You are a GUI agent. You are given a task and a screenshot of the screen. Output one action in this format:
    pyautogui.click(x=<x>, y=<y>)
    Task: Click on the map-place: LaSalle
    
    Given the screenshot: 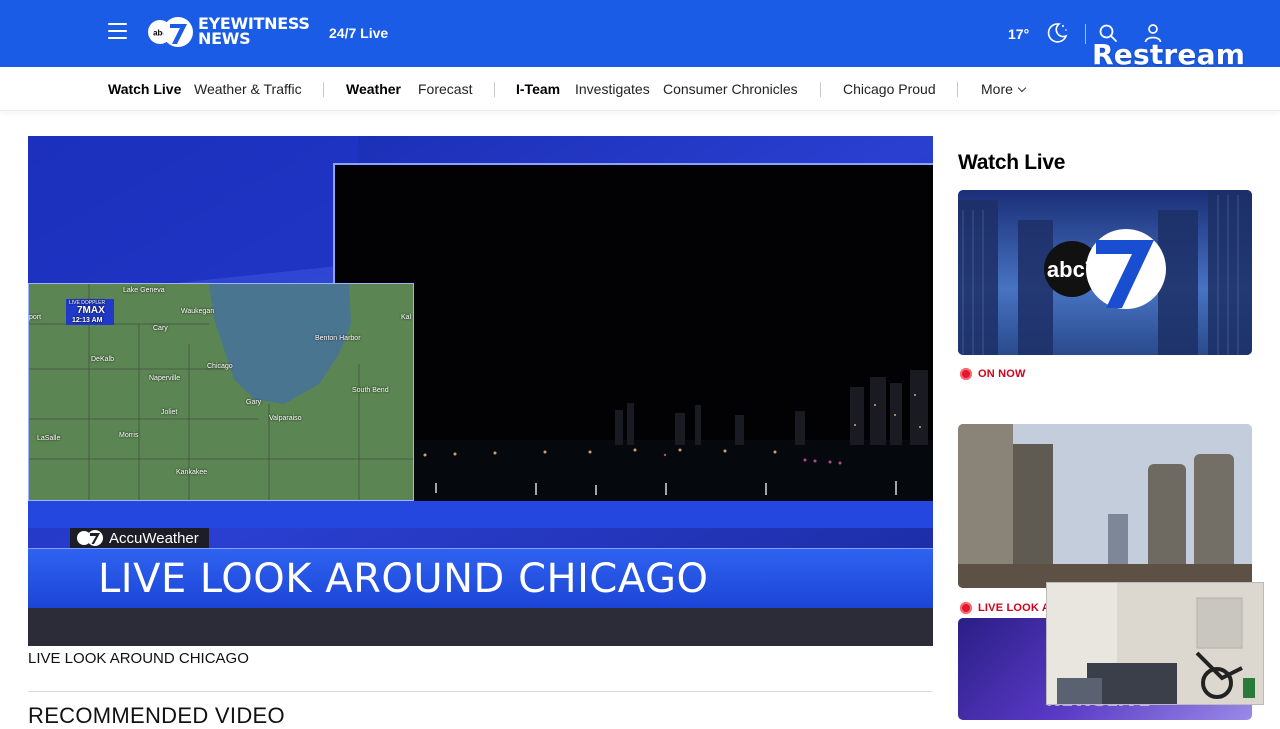 What is the action you would take?
    pyautogui.click(x=49, y=438)
    